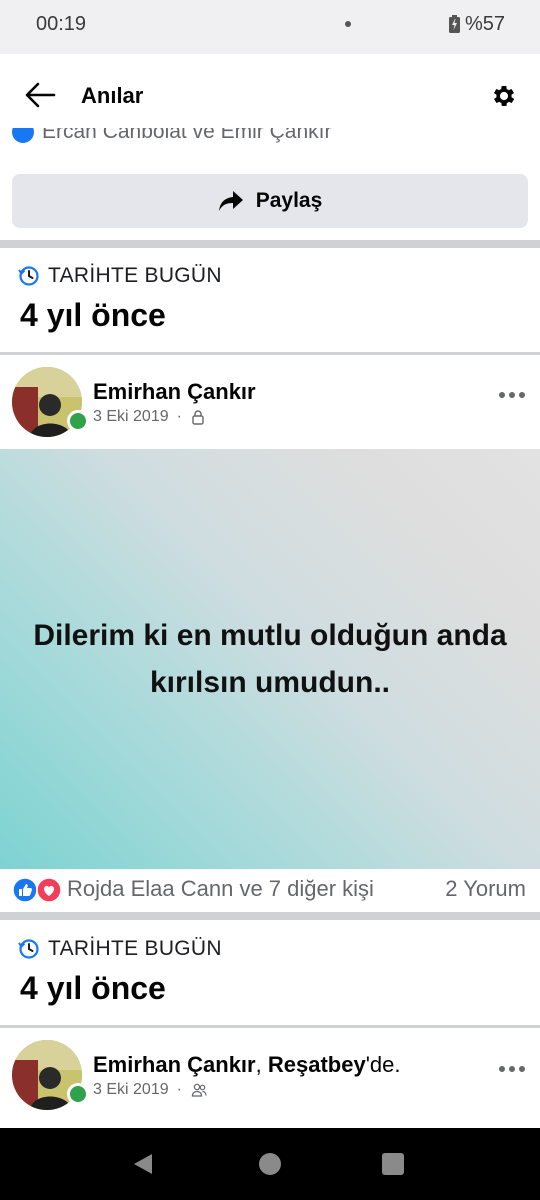  Describe the element at coordinates (198, 417) in the screenshot. I see `lock-icon` at that location.